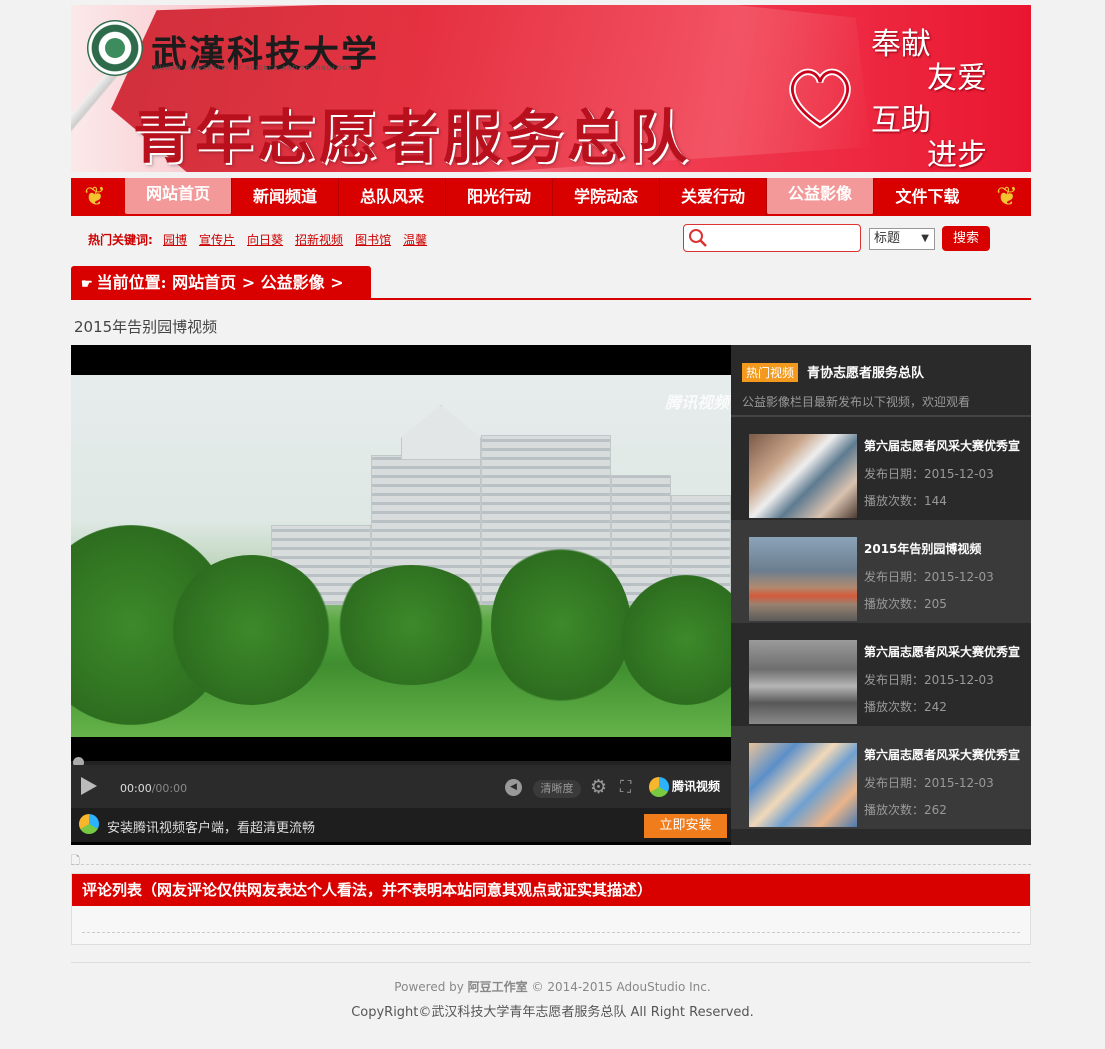 This screenshot has width=1105, height=1049. I want to click on heart-hands-icon, so click(820, 98).